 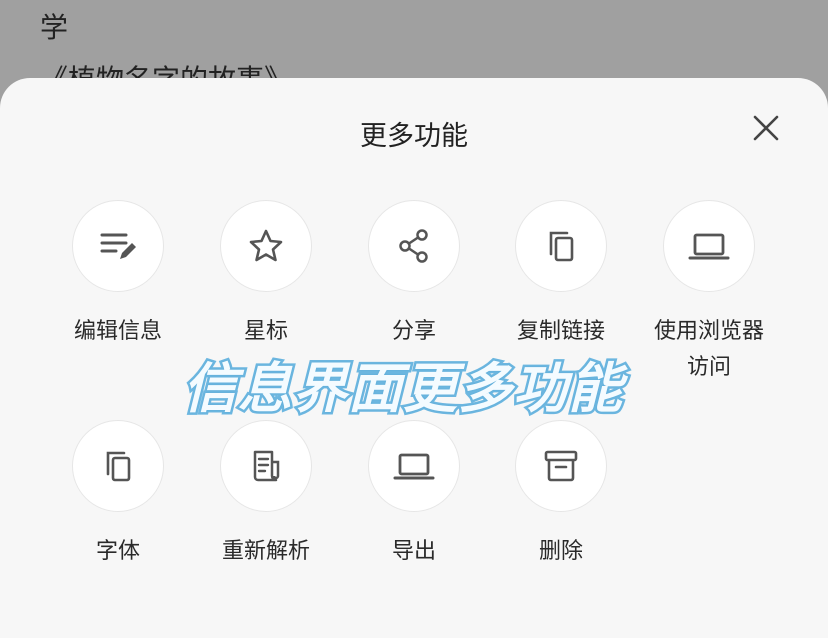 What do you see at coordinates (413, 551) in the screenshot?
I see `export-label: 导出` at bounding box center [413, 551].